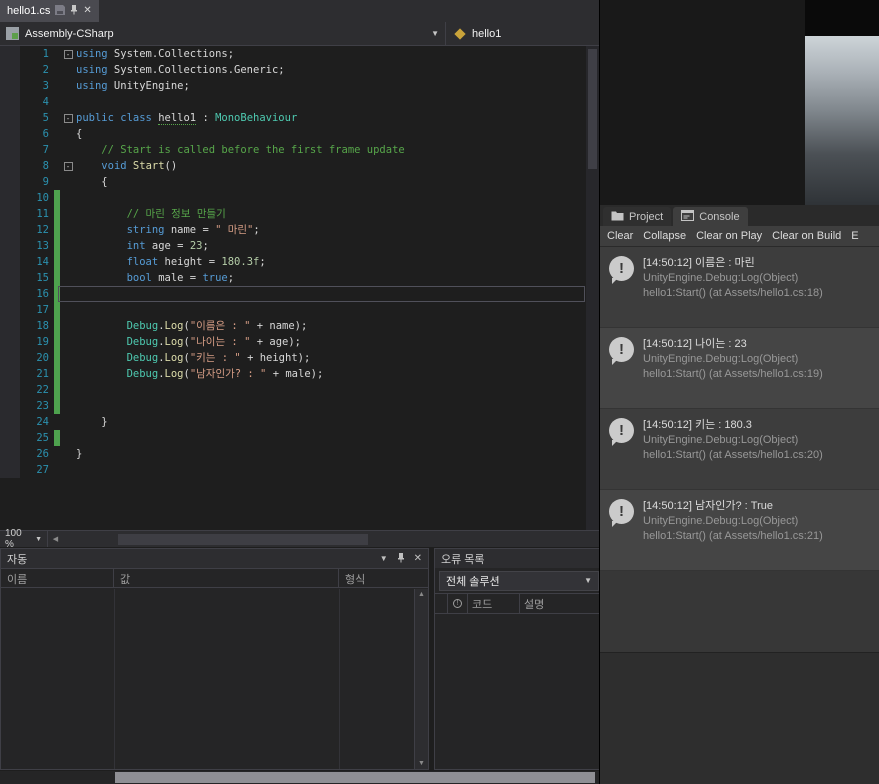 The height and width of the screenshot is (784, 879). What do you see at coordinates (299, 118) in the screenshot?
I see `code-line: 5- public class hello1 : MonoBehaviour` at bounding box center [299, 118].